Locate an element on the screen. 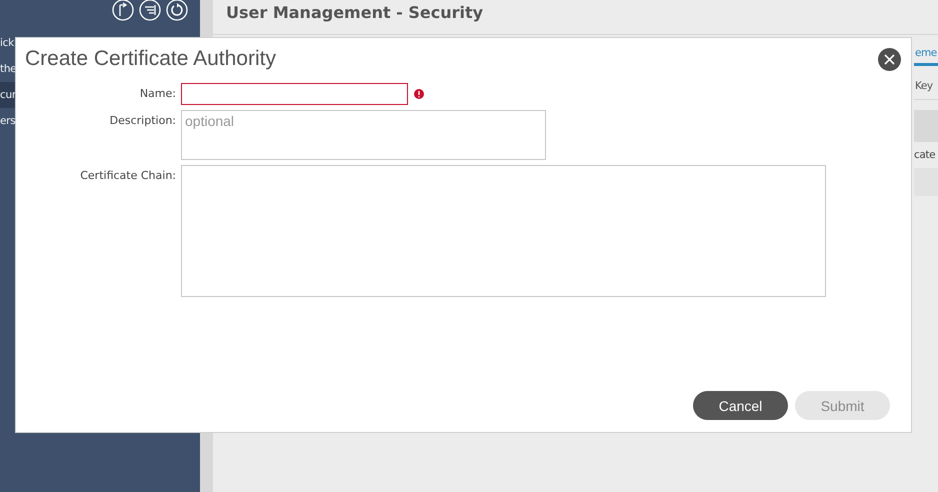 The width and height of the screenshot is (938, 492). sidebar-item: cur is located at coordinates (8, 95).